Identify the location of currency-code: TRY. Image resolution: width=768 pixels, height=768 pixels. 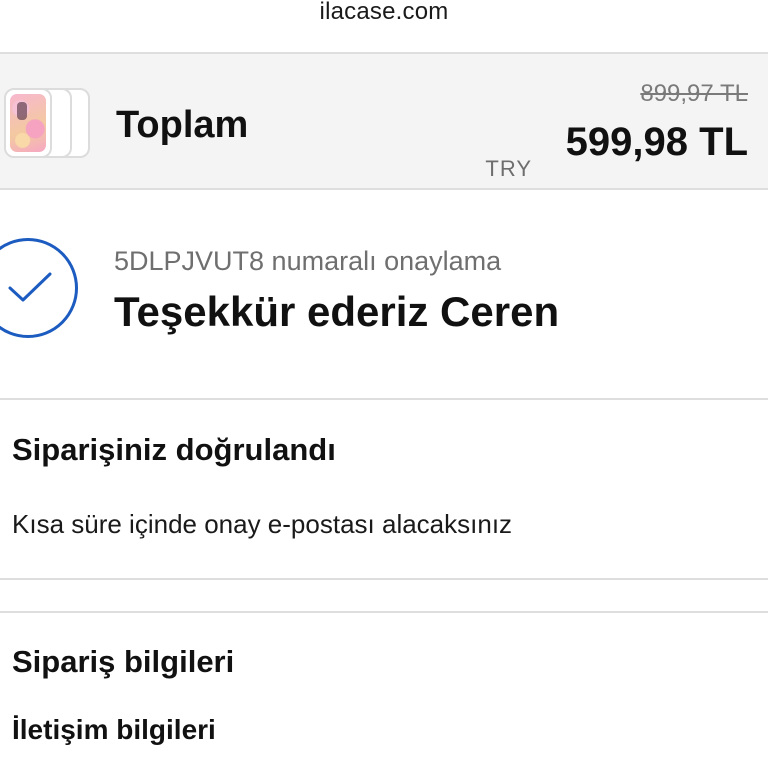
(508, 168).